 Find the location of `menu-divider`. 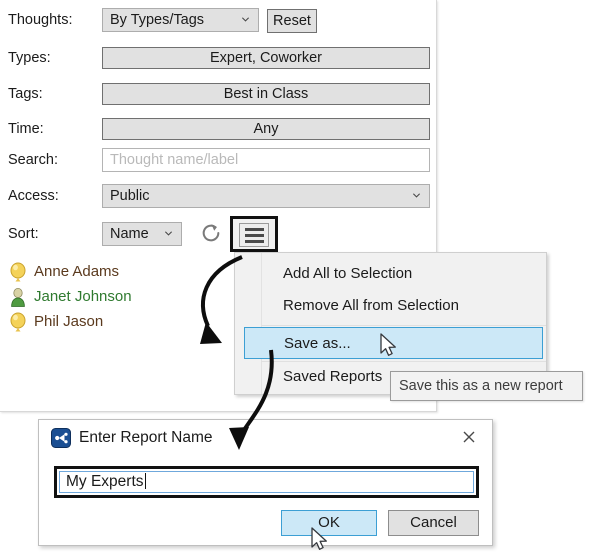

menu-divider is located at coordinates (403, 325).